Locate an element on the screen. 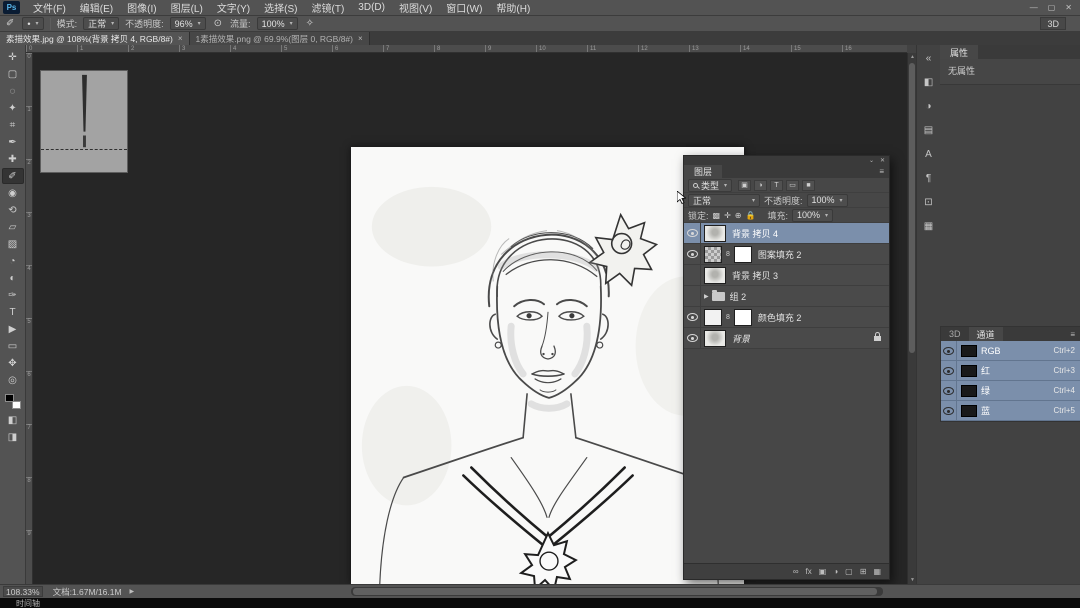  lock-pixels-icon: ✛ is located at coordinates (727, 215).